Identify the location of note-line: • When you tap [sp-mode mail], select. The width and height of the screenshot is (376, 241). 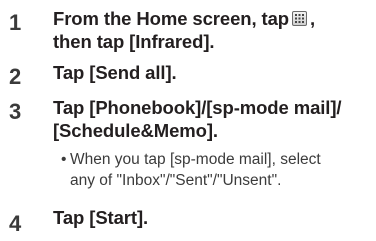
(191, 159).